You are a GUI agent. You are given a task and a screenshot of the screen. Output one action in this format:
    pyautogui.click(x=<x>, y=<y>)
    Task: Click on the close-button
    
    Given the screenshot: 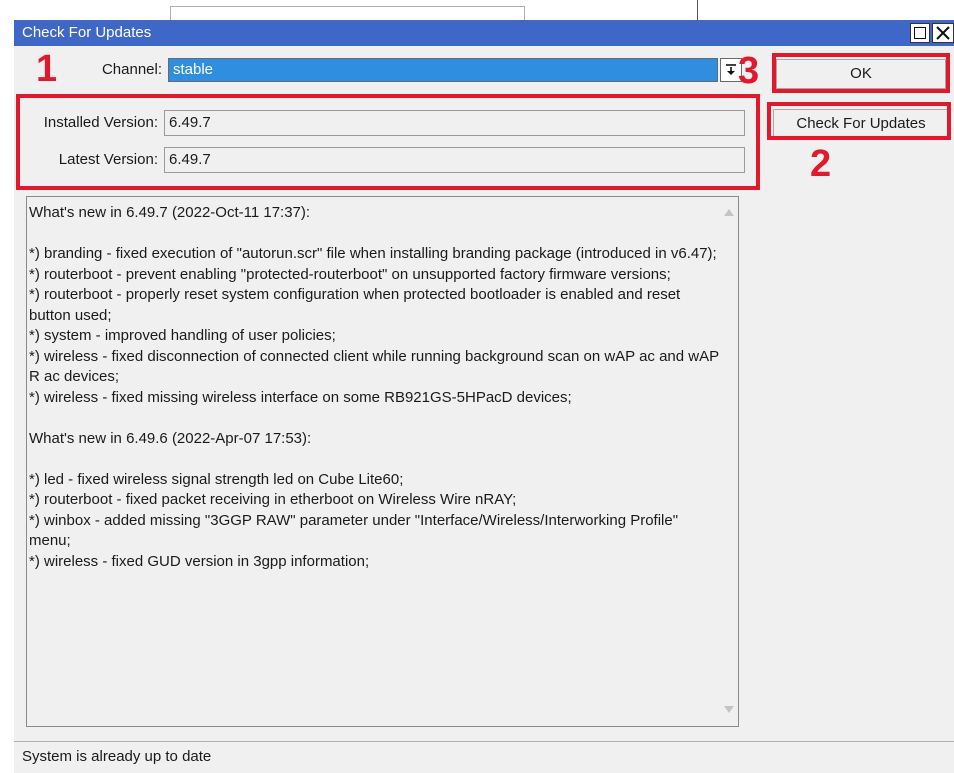 What is the action you would take?
    pyautogui.click(x=943, y=33)
    